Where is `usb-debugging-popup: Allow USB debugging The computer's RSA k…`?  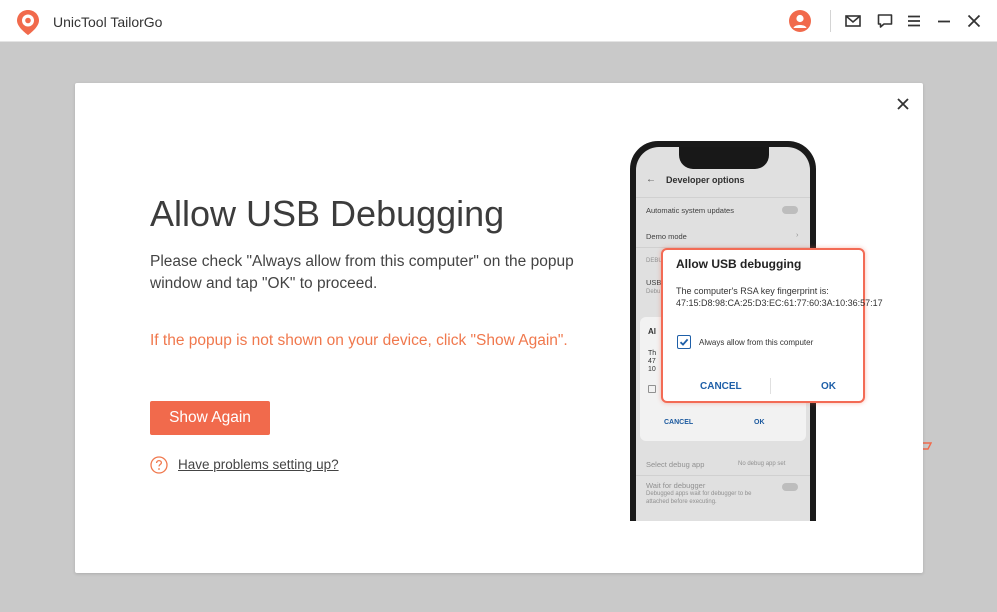 usb-debugging-popup: Allow USB debugging The computer's RSA k… is located at coordinates (772, 325).